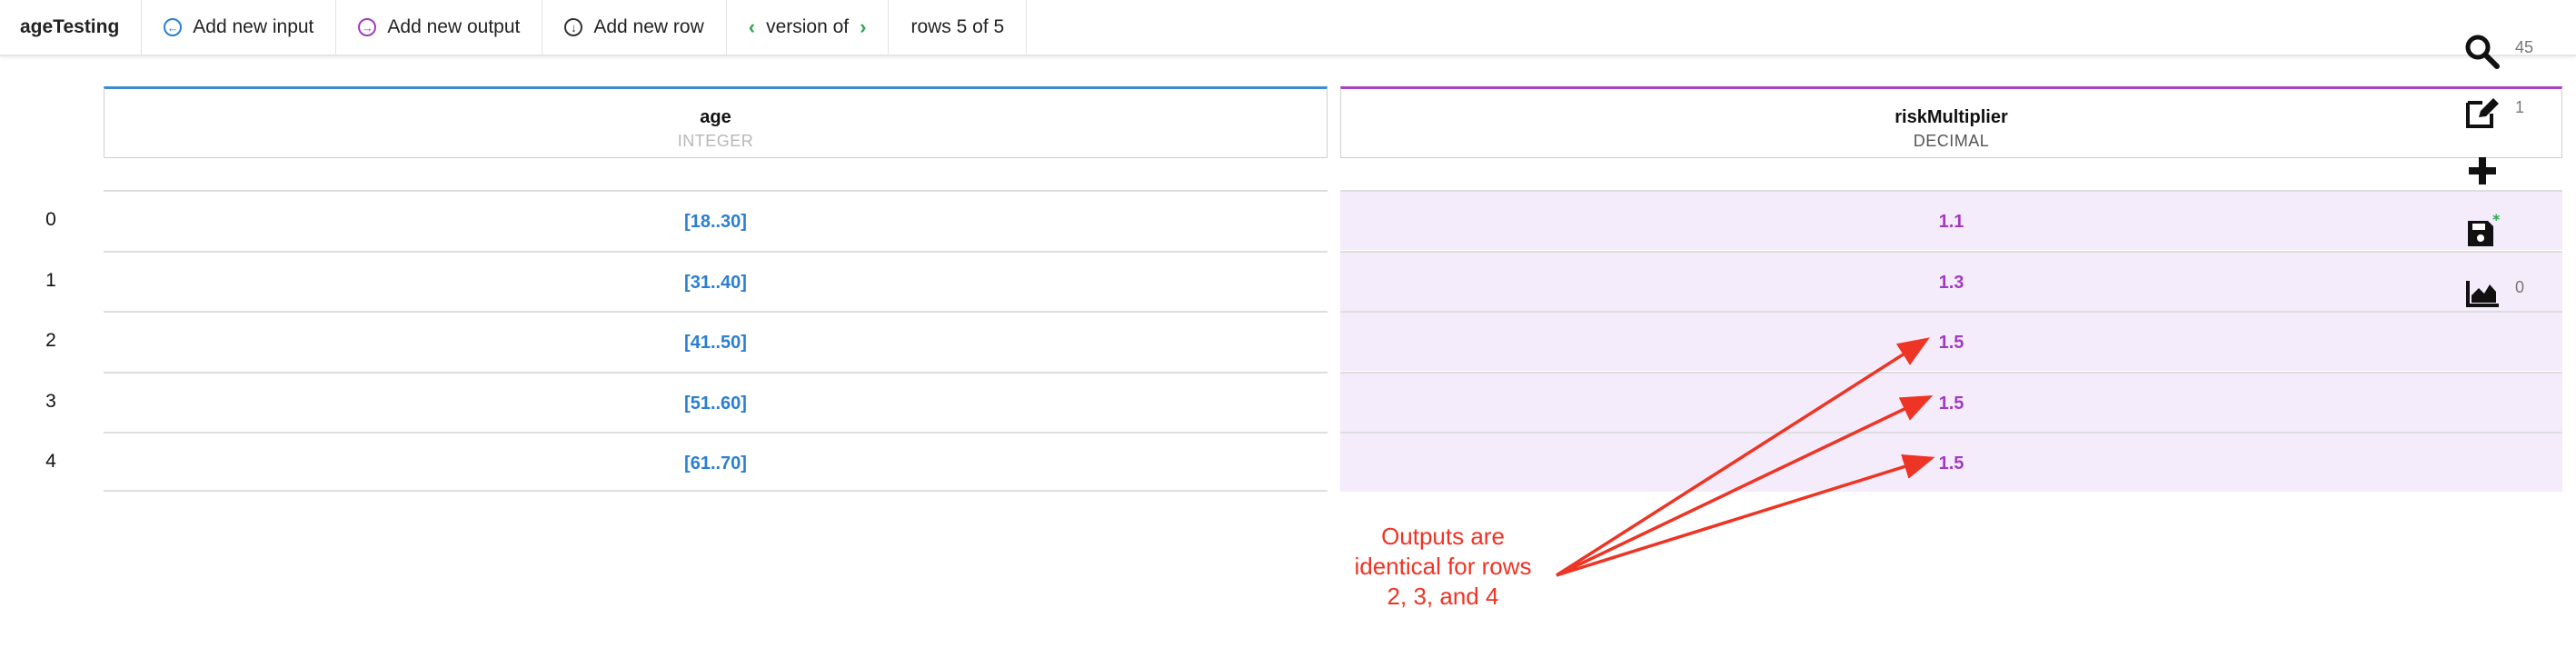 This screenshot has width=2576, height=658. I want to click on input-cell: [31..40], so click(716, 281).